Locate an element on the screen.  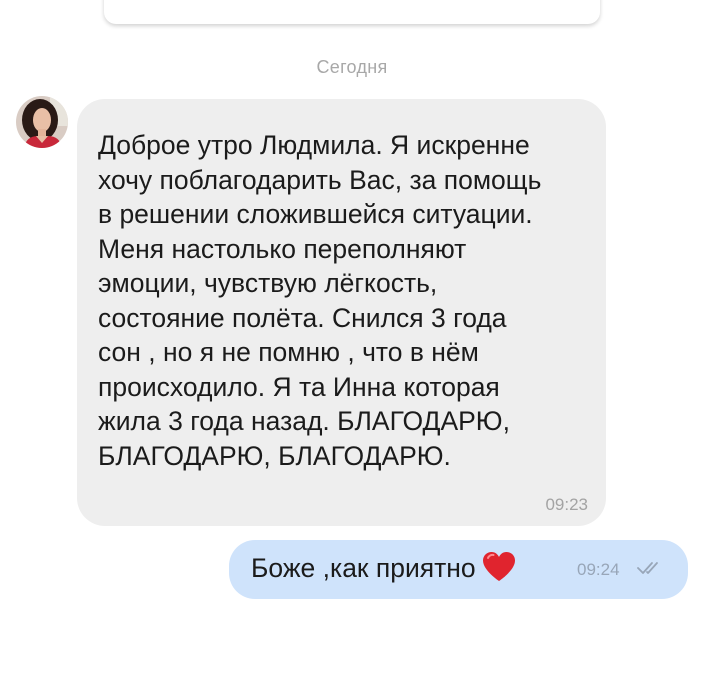
heart-emoji-icon is located at coordinates (499, 570).